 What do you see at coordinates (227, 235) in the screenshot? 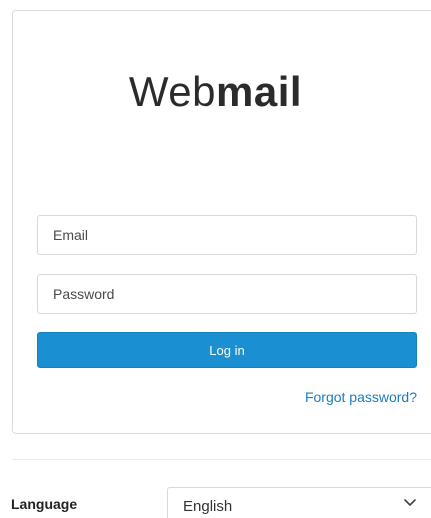
I see `email-input` at bounding box center [227, 235].